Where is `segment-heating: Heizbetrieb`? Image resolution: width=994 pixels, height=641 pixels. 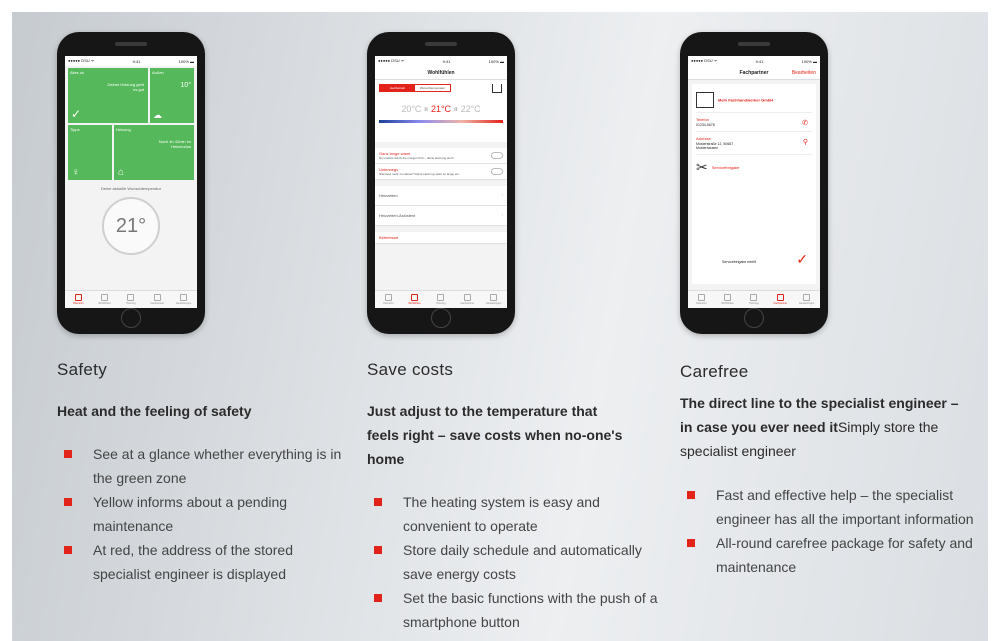
segment-heating: Heizbetrieb is located at coordinates (397, 88).